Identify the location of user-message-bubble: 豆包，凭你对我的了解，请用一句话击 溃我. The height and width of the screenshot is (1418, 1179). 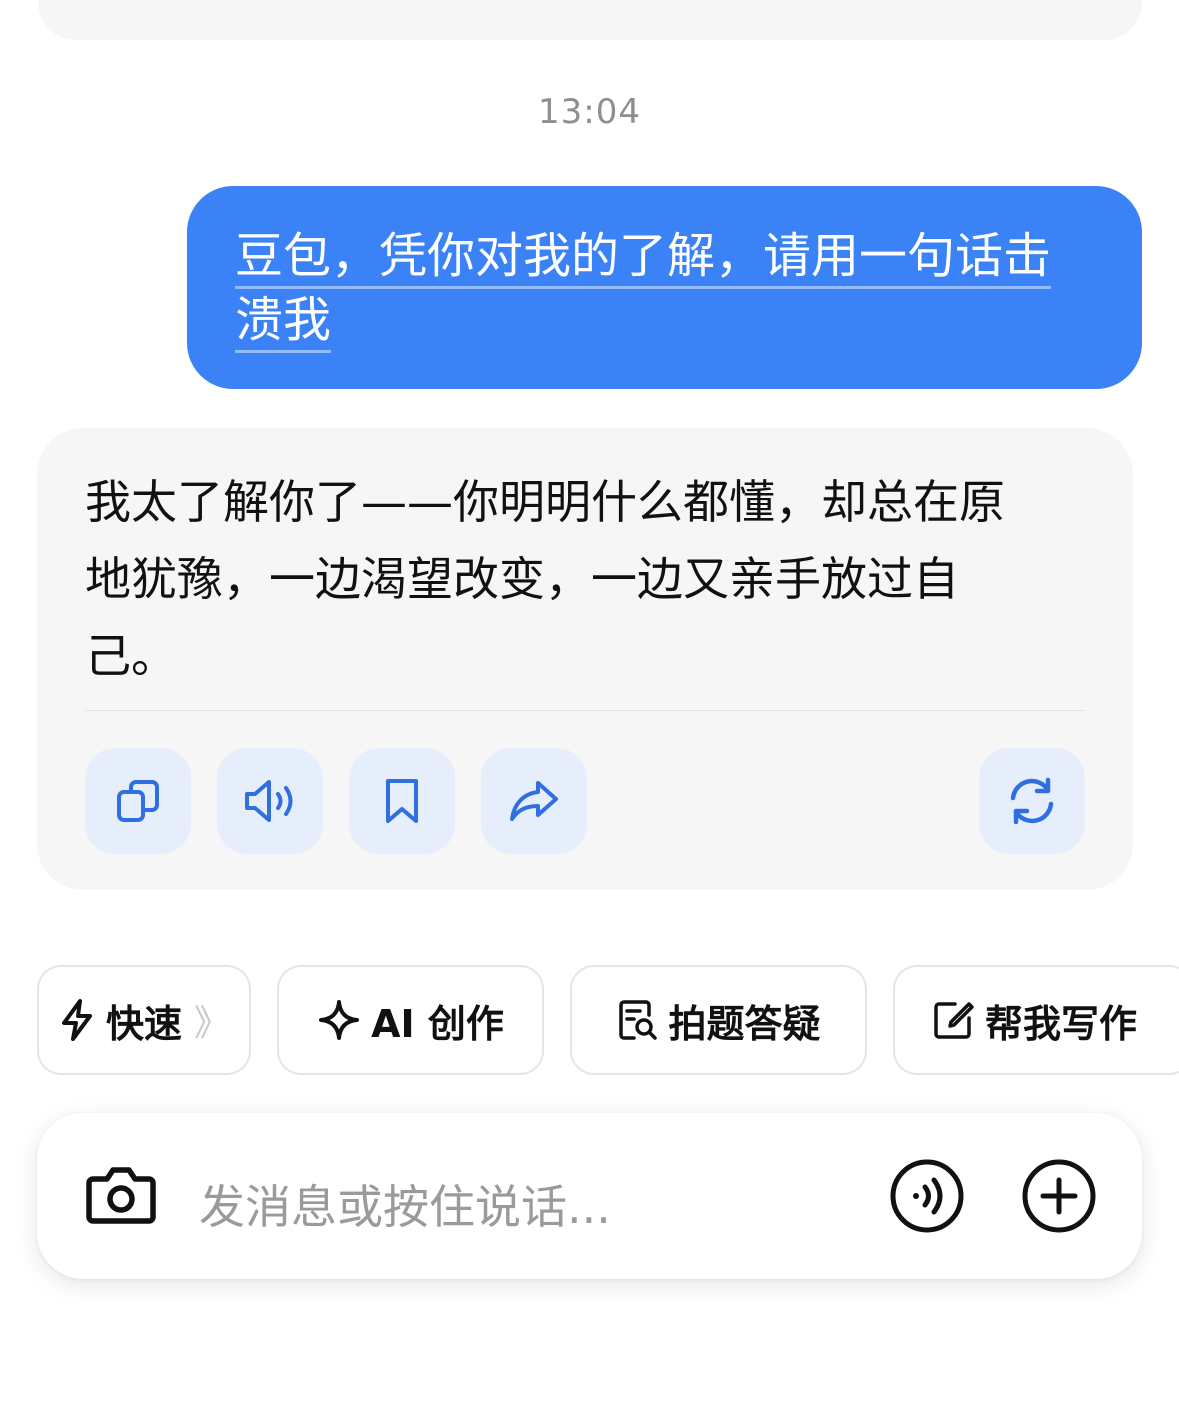
(664, 287).